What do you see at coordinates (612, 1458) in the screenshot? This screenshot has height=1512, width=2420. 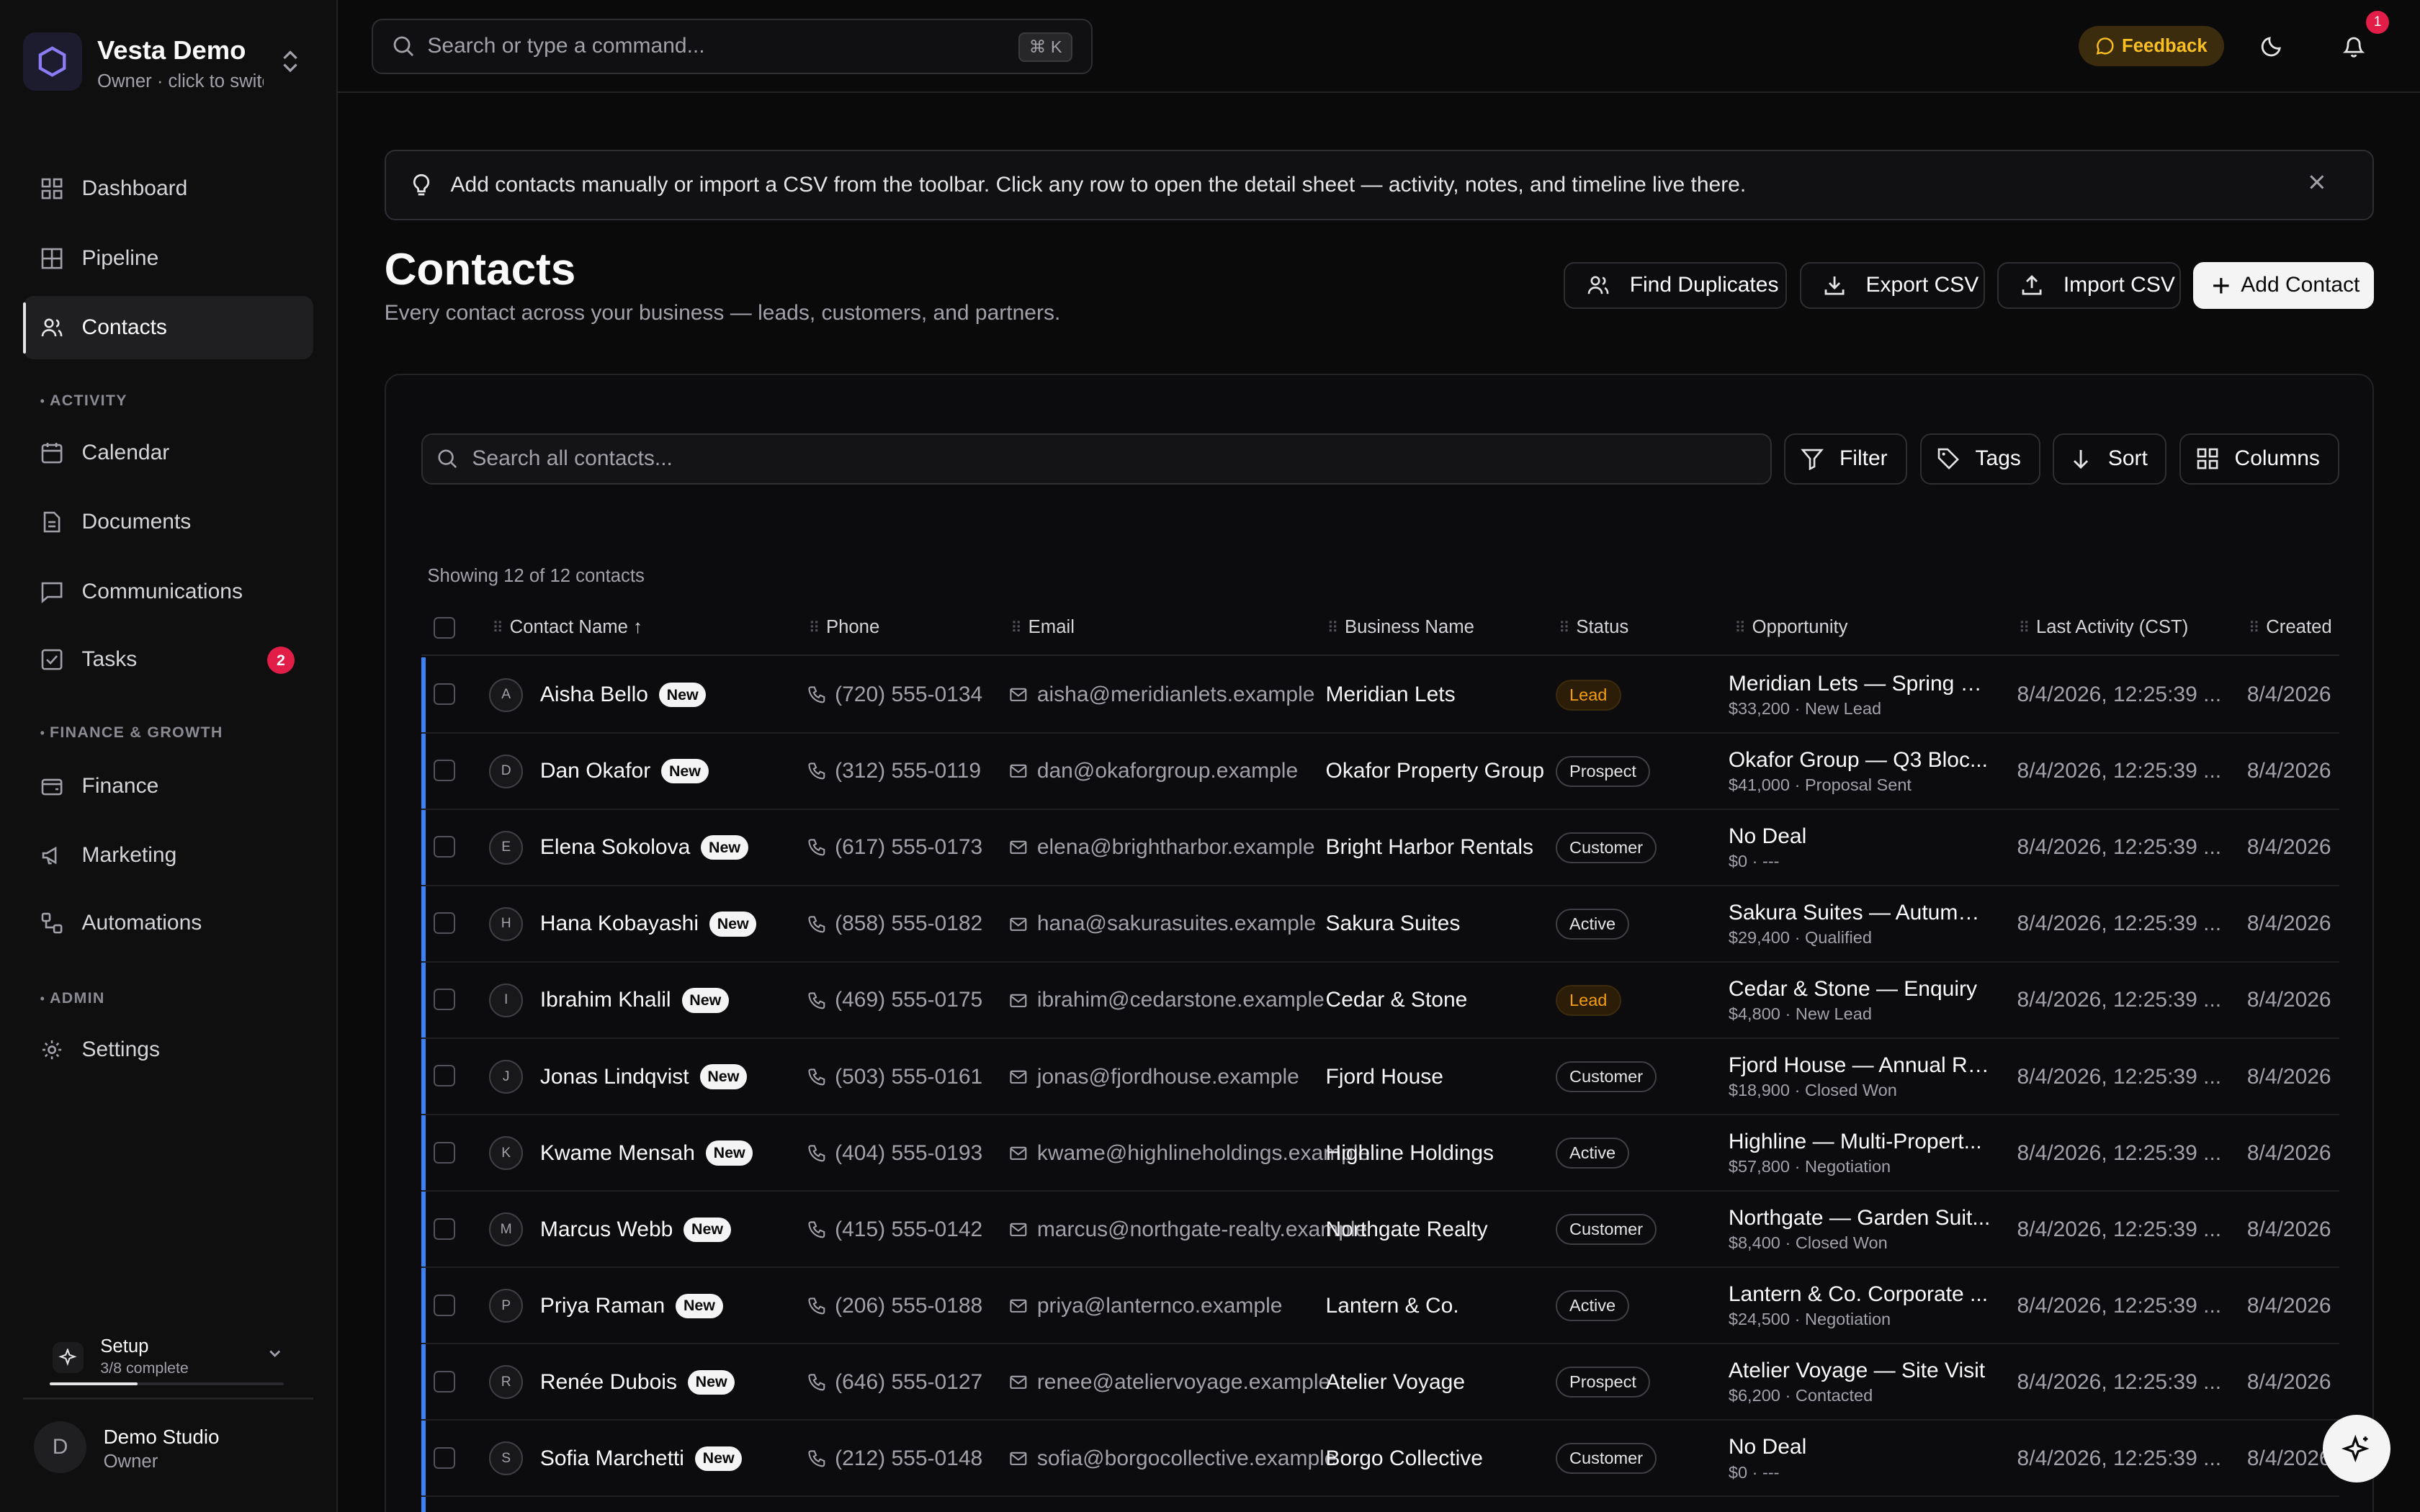 I see `contact-name: Sofia Marchetti` at bounding box center [612, 1458].